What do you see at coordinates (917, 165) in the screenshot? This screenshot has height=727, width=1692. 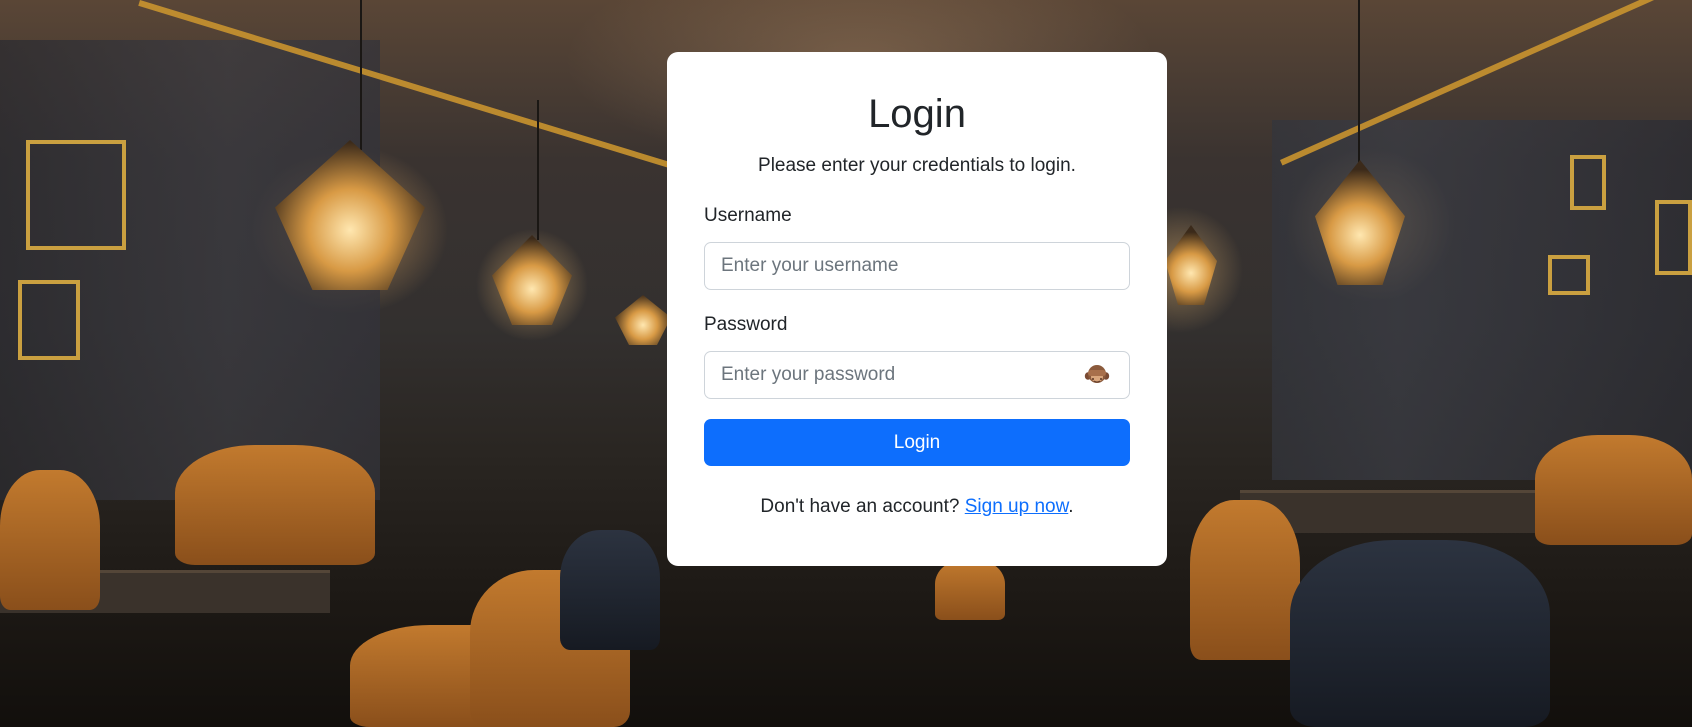 I see `login-subtitle: Please enter your credentials to login.` at bounding box center [917, 165].